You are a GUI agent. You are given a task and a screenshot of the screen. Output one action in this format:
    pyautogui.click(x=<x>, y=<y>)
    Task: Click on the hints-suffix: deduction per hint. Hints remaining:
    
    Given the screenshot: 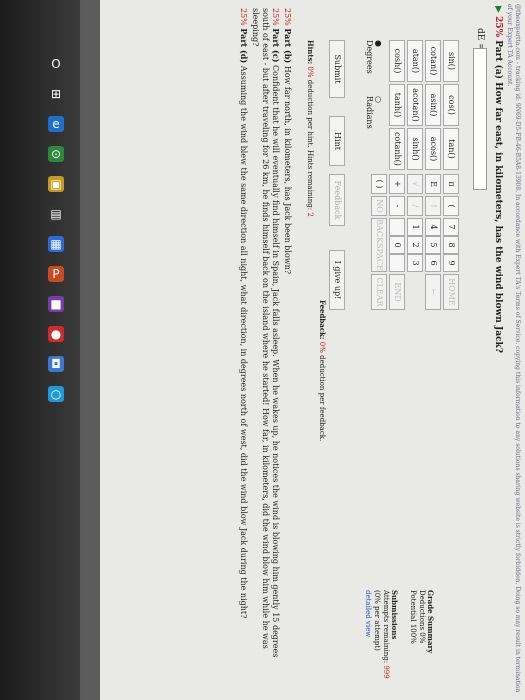 What is the action you would take?
    pyautogui.click(x=310, y=145)
    